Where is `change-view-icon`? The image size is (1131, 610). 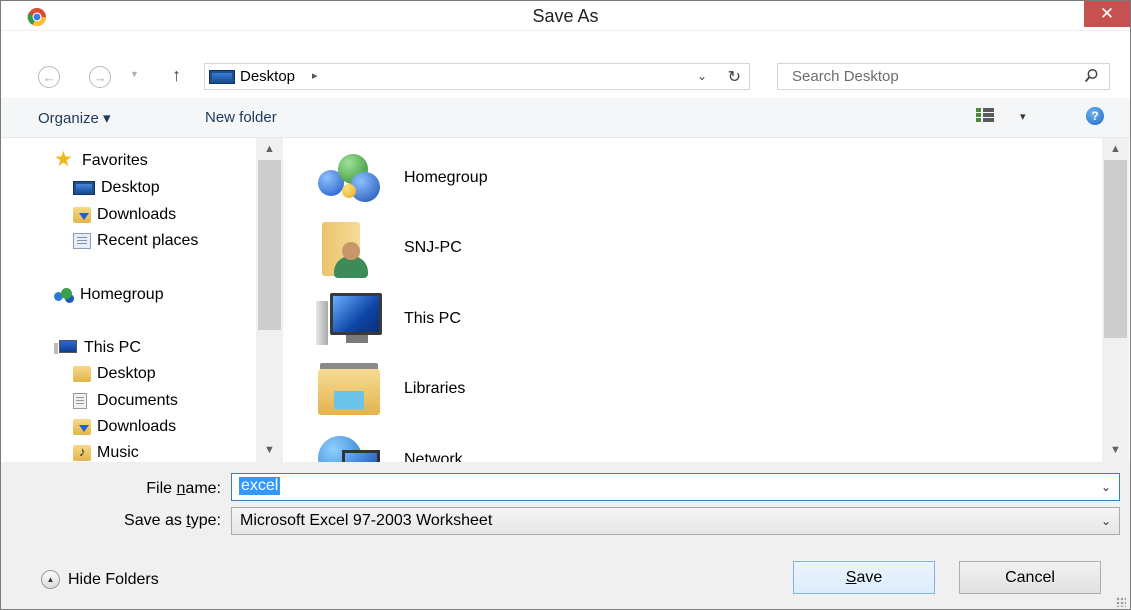
change-view-icon is located at coordinates (985, 117).